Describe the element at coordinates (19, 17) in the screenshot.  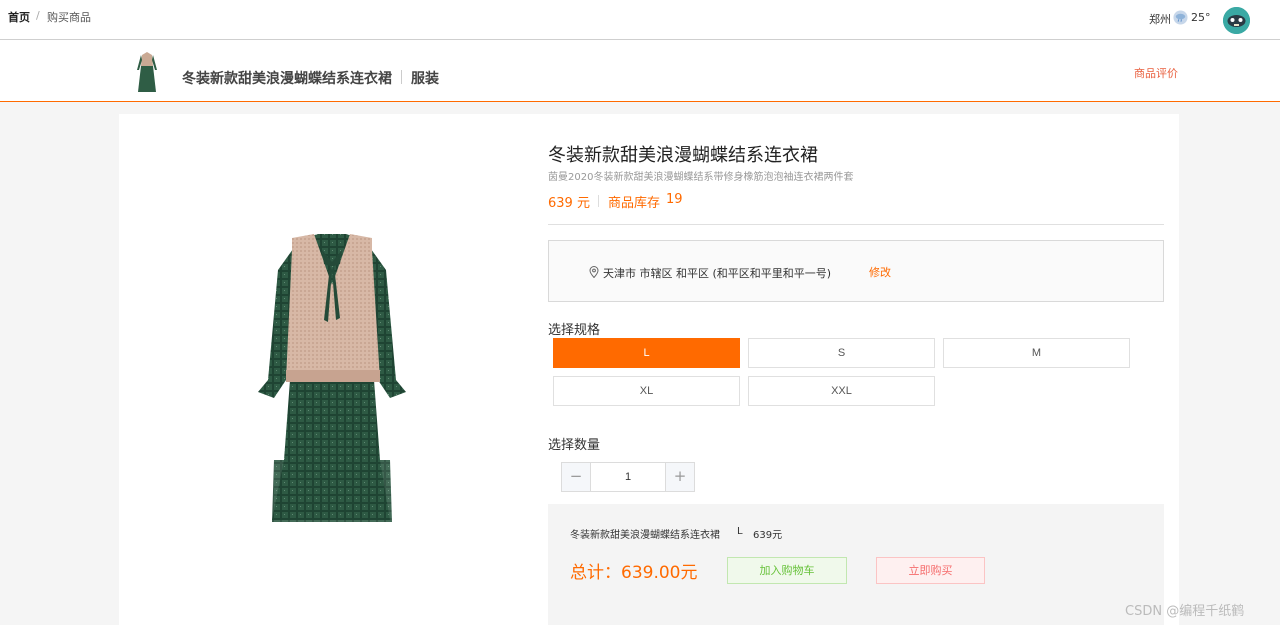
I see `breadcrumb-home: 首页` at that location.